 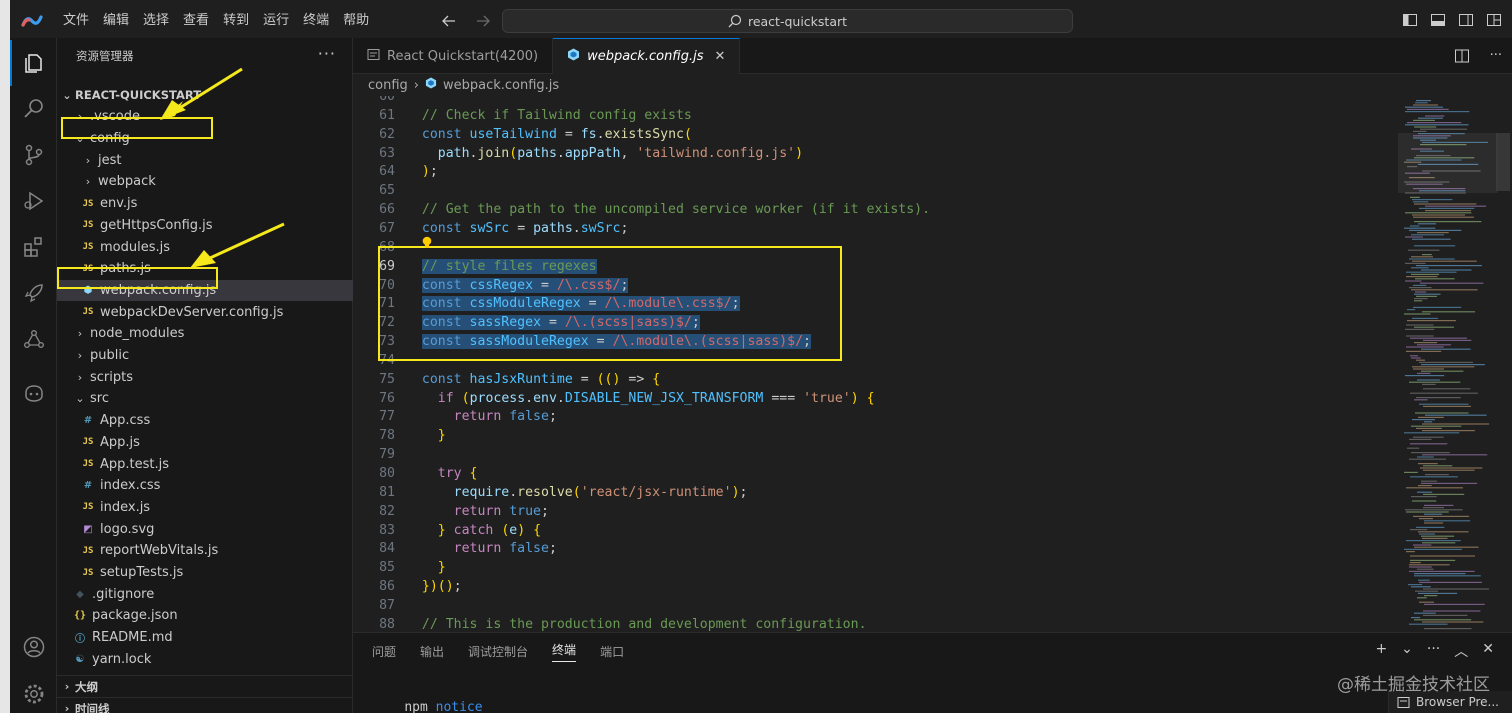 What do you see at coordinates (205, 312) in the screenshot?
I see `tree-item: JS webpackDevServer.config.js` at bounding box center [205, 312].